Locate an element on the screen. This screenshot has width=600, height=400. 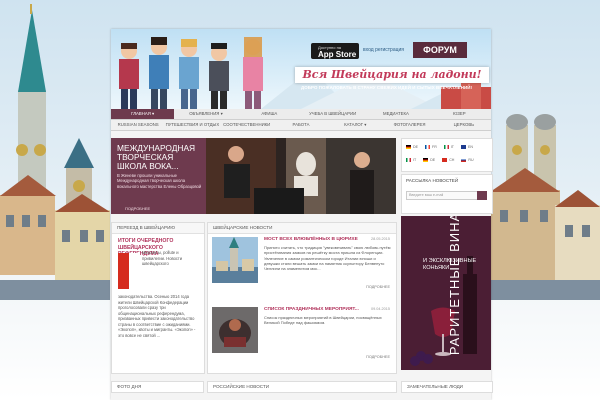
nav-study: Учеба в Швейцарии is located at coordinates (332, 114).